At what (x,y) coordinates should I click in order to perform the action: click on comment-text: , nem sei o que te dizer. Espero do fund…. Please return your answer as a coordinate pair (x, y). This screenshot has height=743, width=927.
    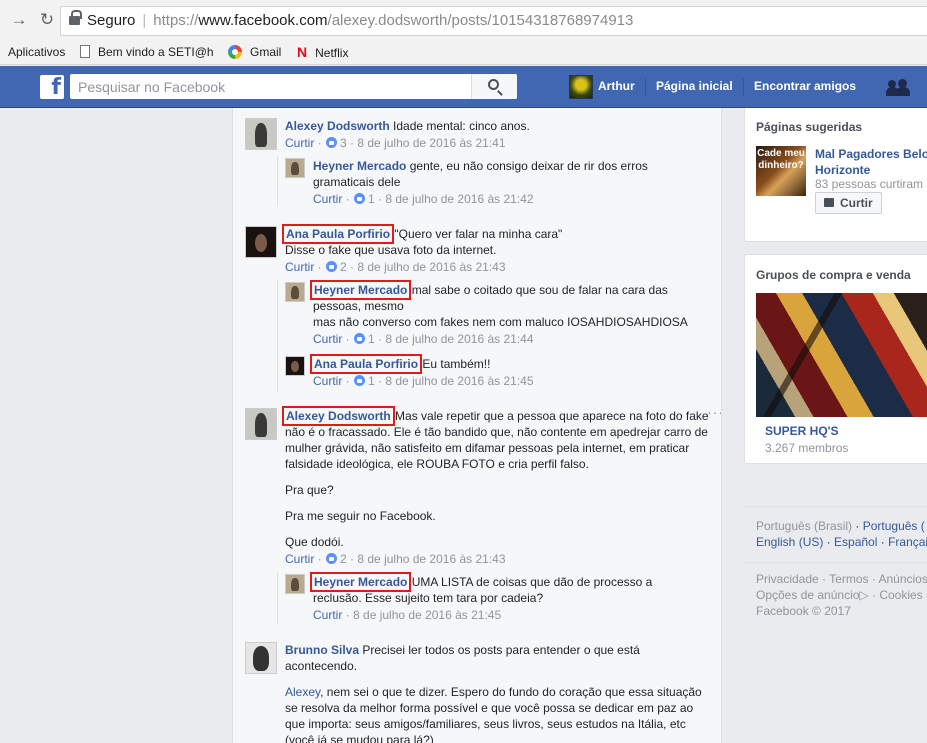
    Looking at the image, I should click on (511, 692).